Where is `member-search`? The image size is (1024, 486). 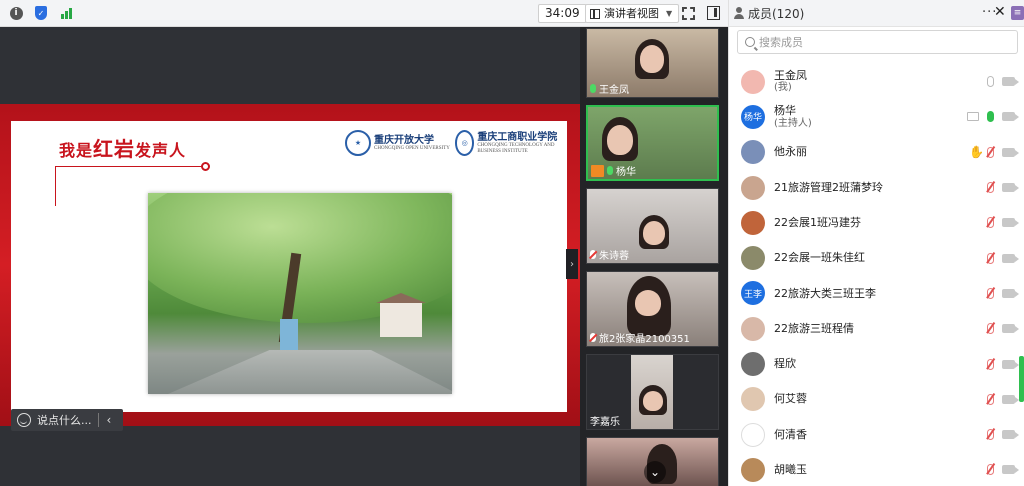 member-search is located at coordinates (877, 42).